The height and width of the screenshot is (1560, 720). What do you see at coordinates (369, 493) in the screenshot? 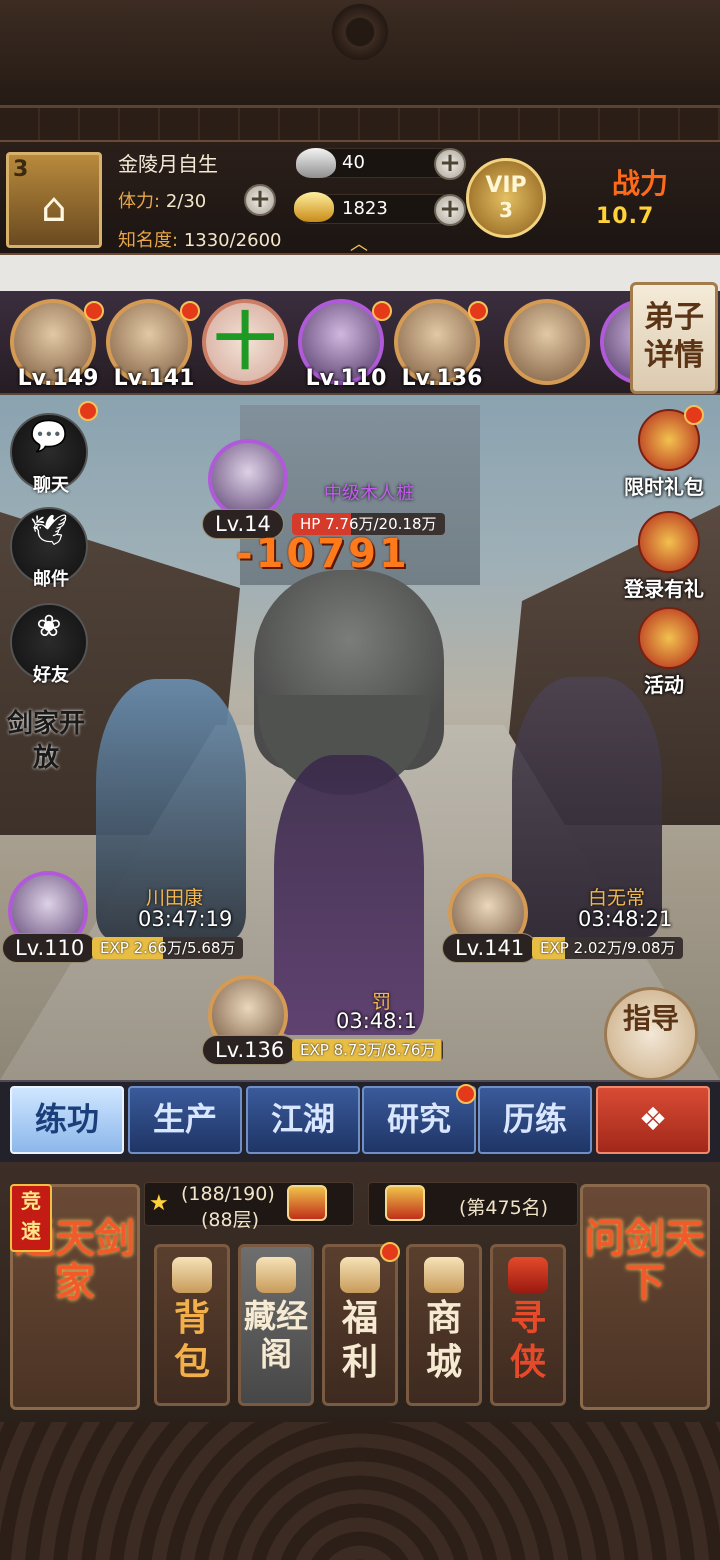
I see `enemy-name: 中级木人桩` at bounding box center [369, 493].